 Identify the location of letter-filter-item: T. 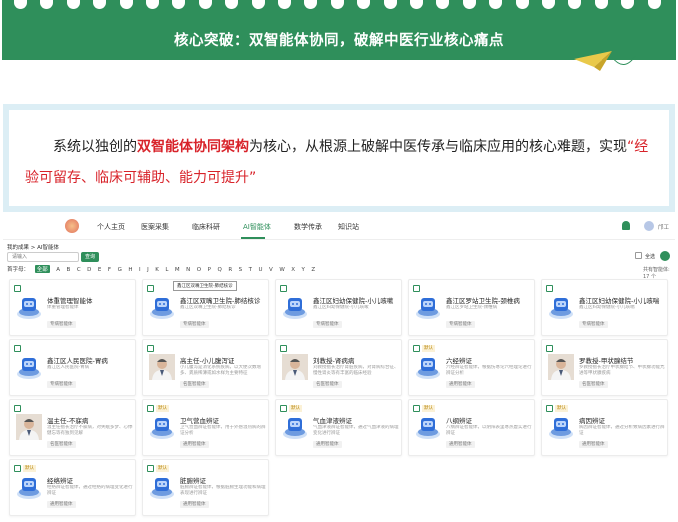
(250, 270).